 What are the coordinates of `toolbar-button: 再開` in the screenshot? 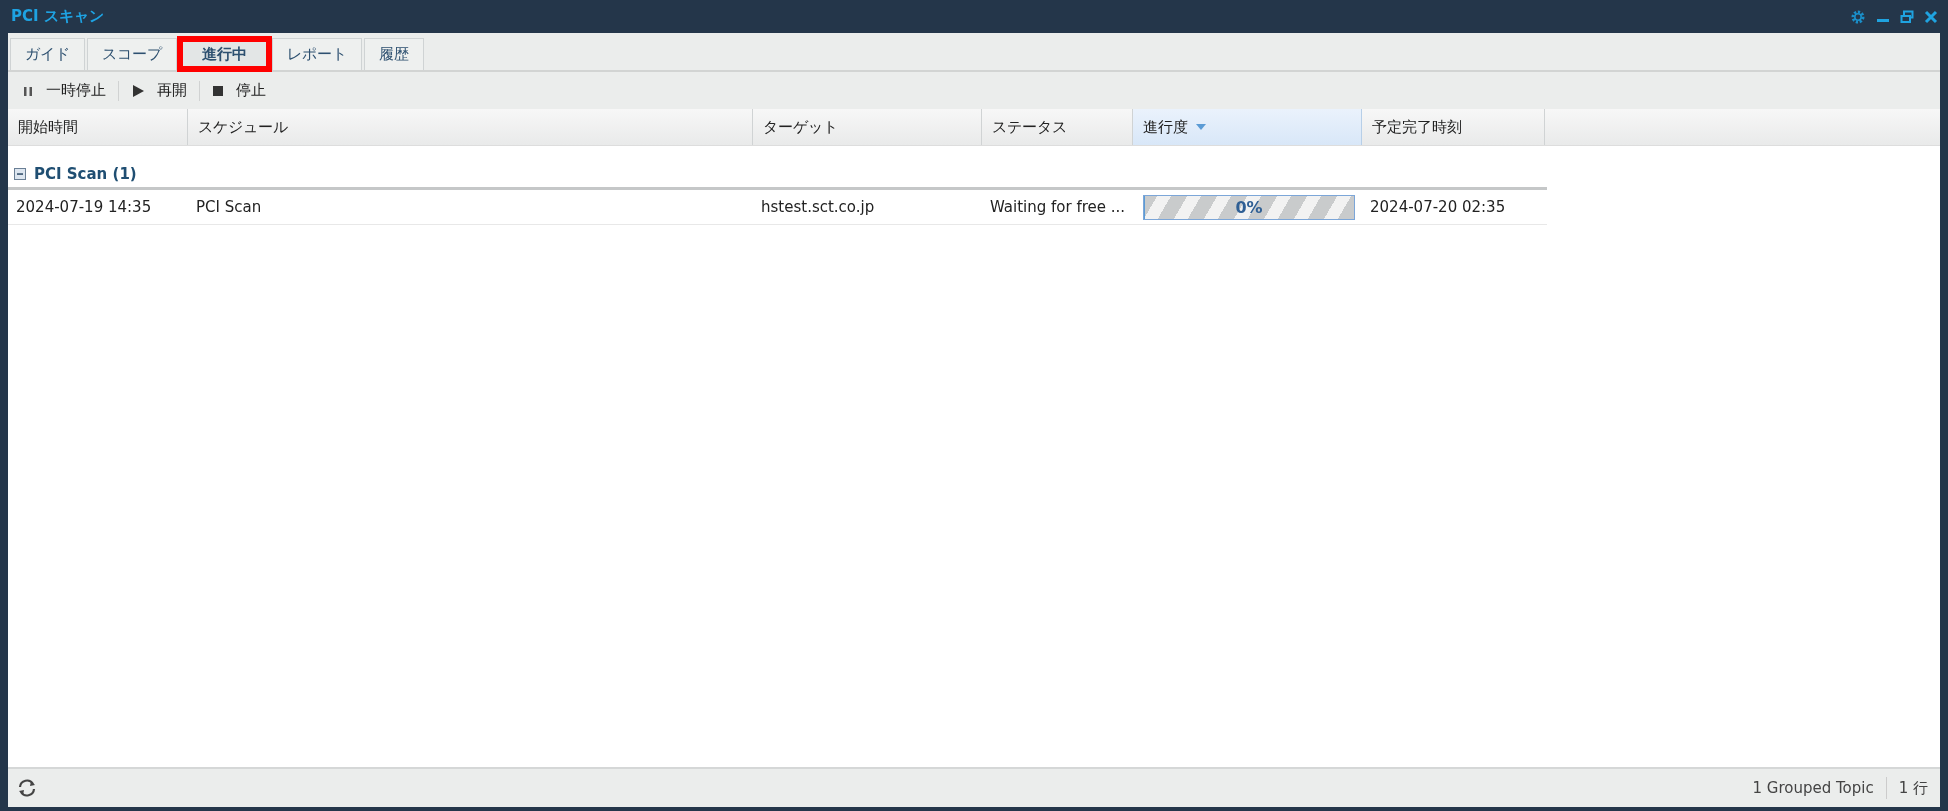 It's located at (159, 90).